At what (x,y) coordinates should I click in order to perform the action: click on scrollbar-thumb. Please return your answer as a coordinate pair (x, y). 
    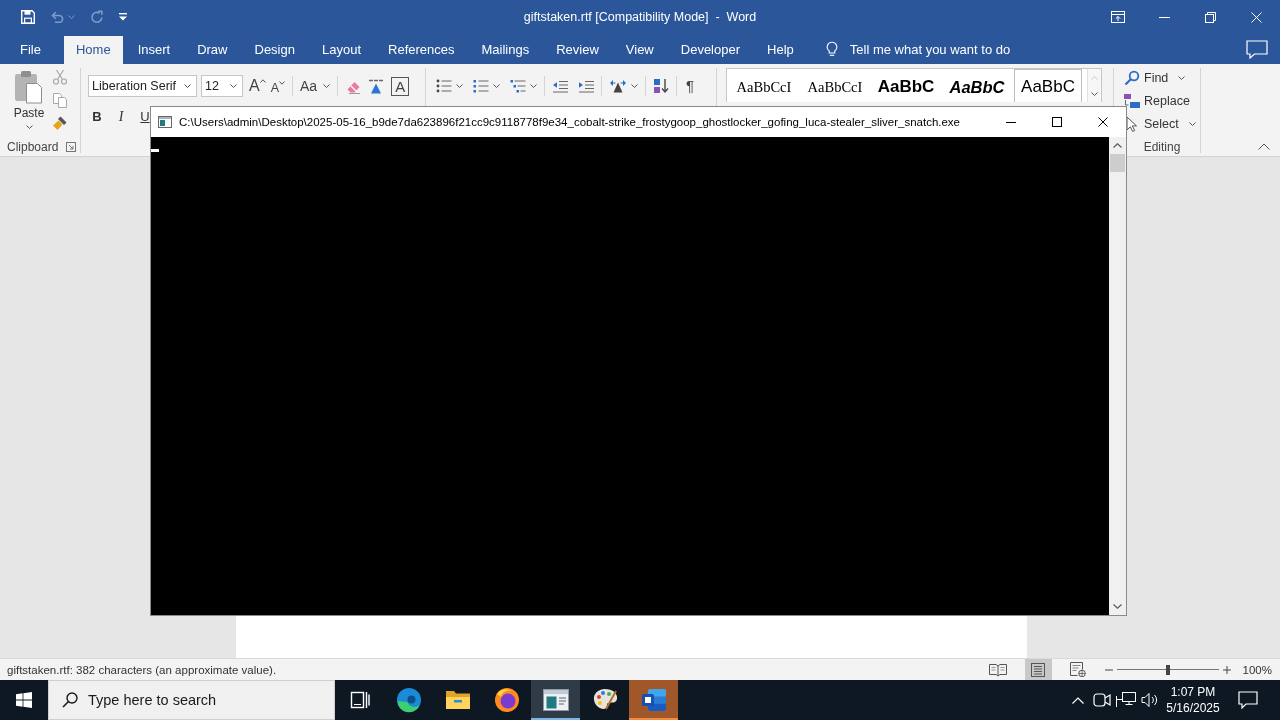
    Looking at the image, I should click on (1117, 163).